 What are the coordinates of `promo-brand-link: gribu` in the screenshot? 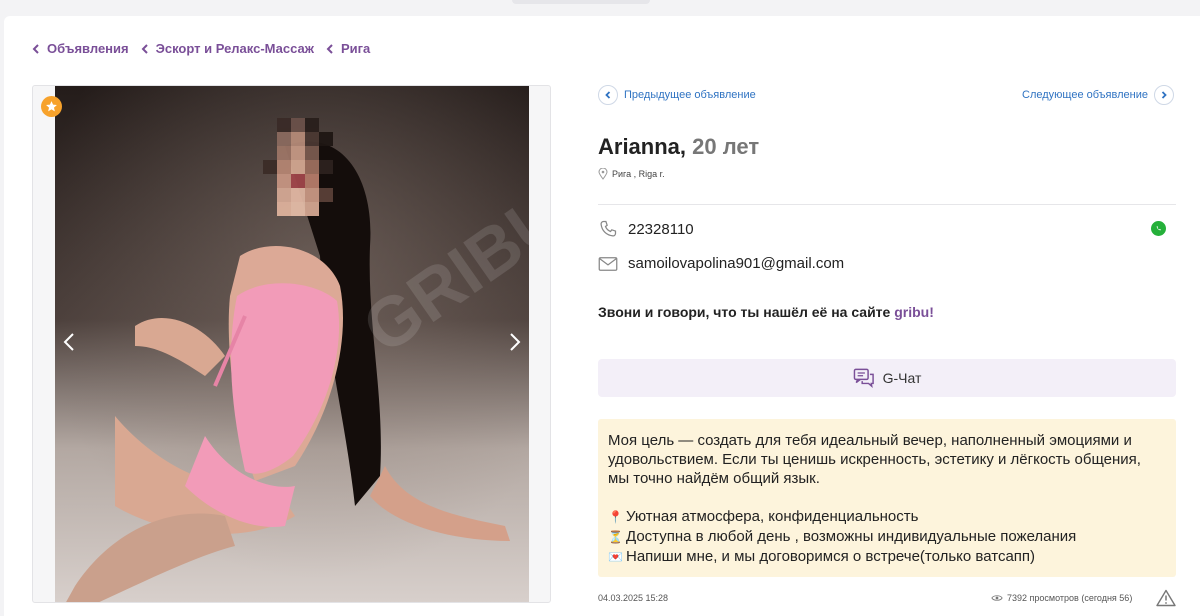 It's located at (911, 312).